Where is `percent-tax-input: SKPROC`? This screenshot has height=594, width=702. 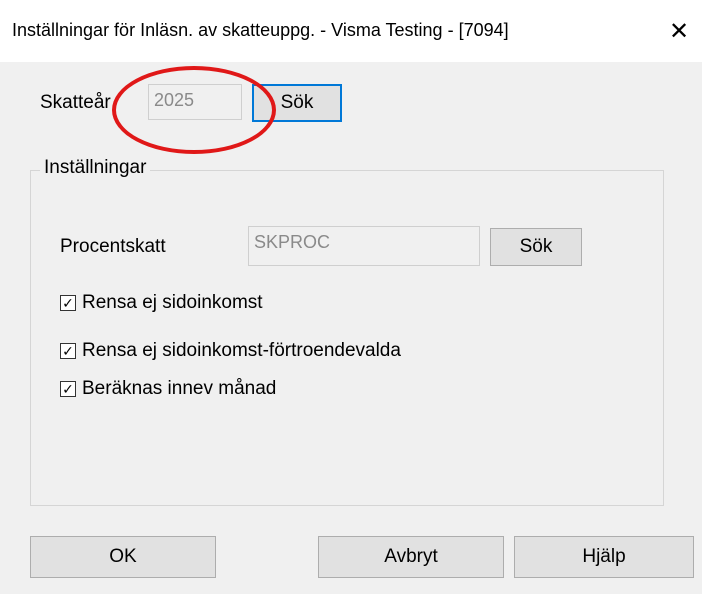 percent-tax-input: SKPROC is located at coordinates (364, 246).